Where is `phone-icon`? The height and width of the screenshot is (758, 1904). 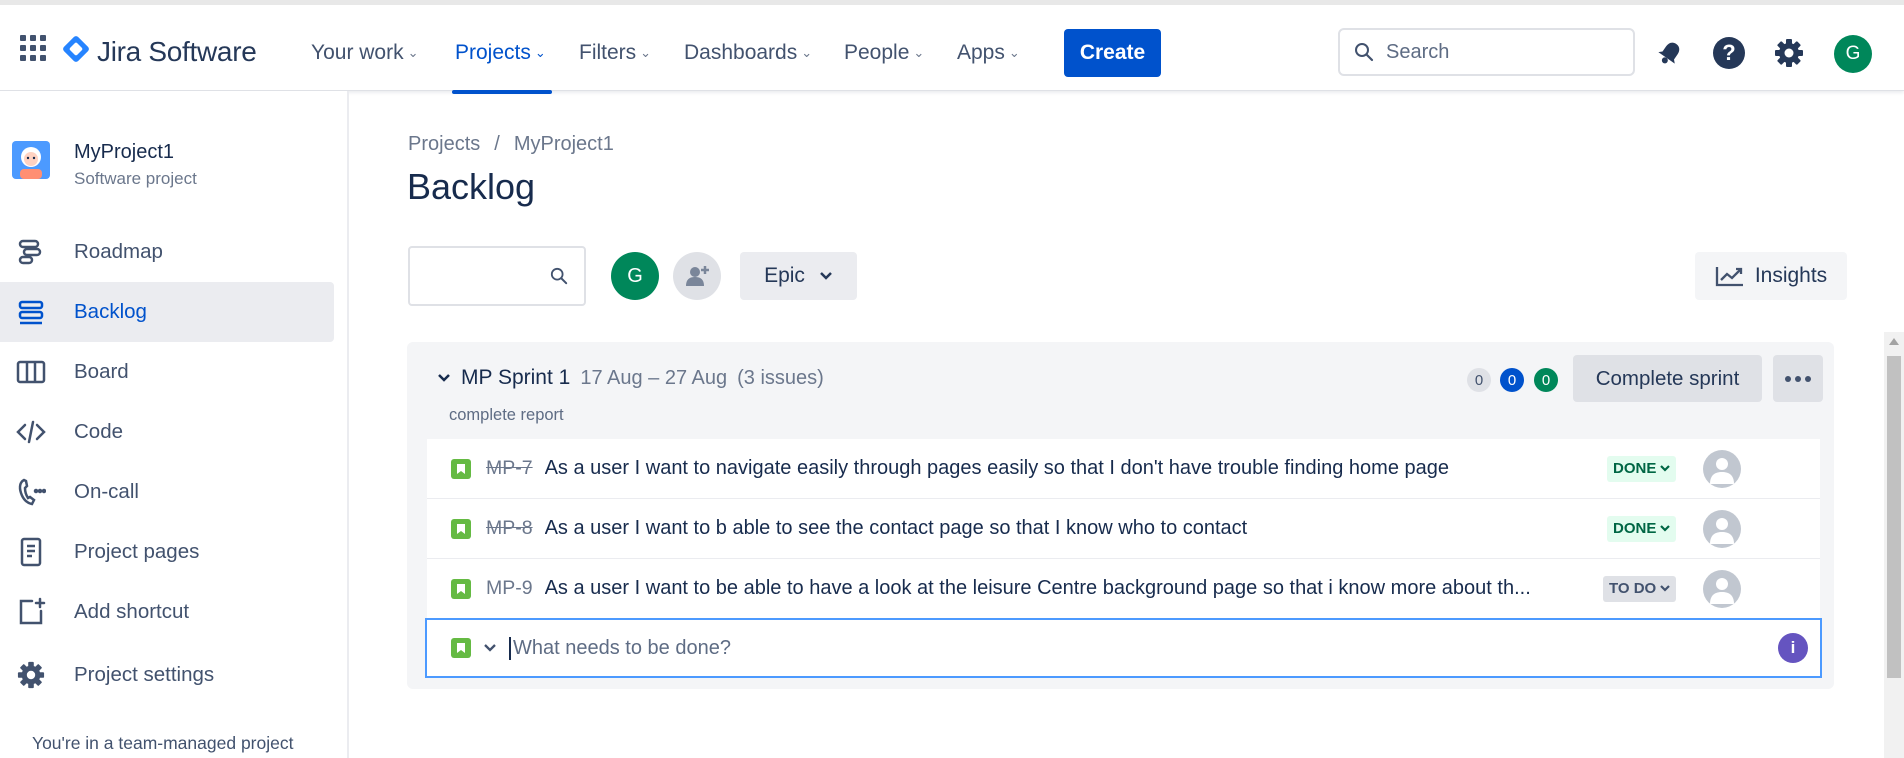
phone-icon is located at coordinates (31, 492).